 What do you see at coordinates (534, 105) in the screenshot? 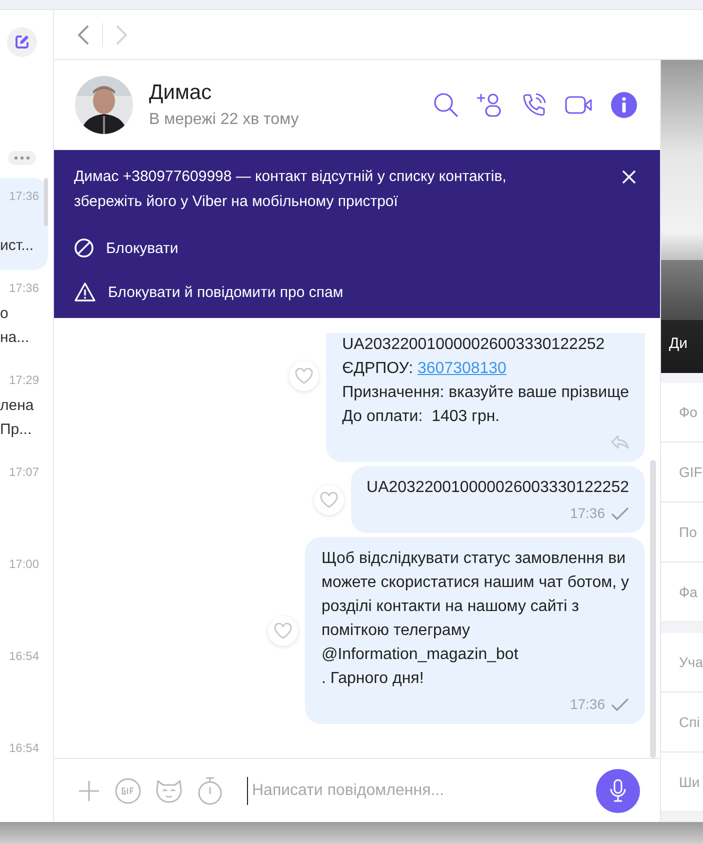
I see `call-icon` at bounding box center [534, 105].